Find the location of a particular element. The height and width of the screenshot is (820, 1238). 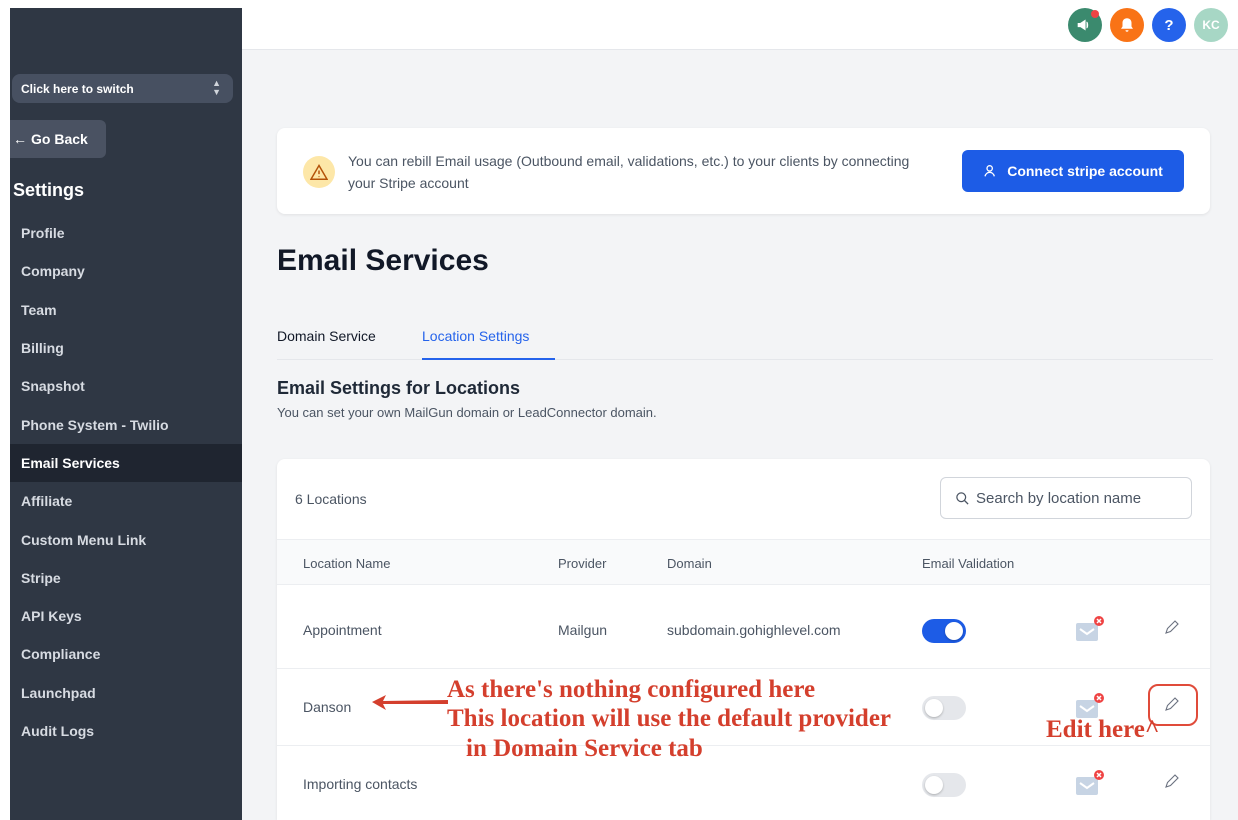

connect-stripe-button: Connect stripe account is located at coordinates (1073, 171).